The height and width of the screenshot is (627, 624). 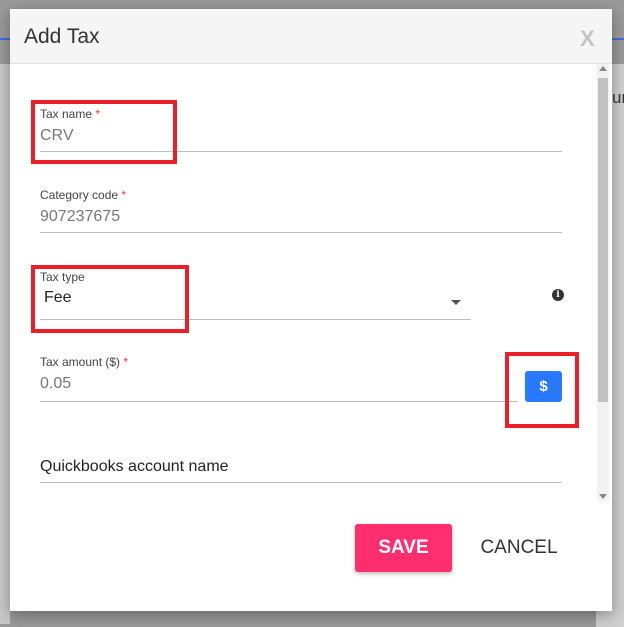 What do you see at coordinates (79, 195) in the screenshot?
I see `category-code-label: Category code` at bounding box center [79, 195].